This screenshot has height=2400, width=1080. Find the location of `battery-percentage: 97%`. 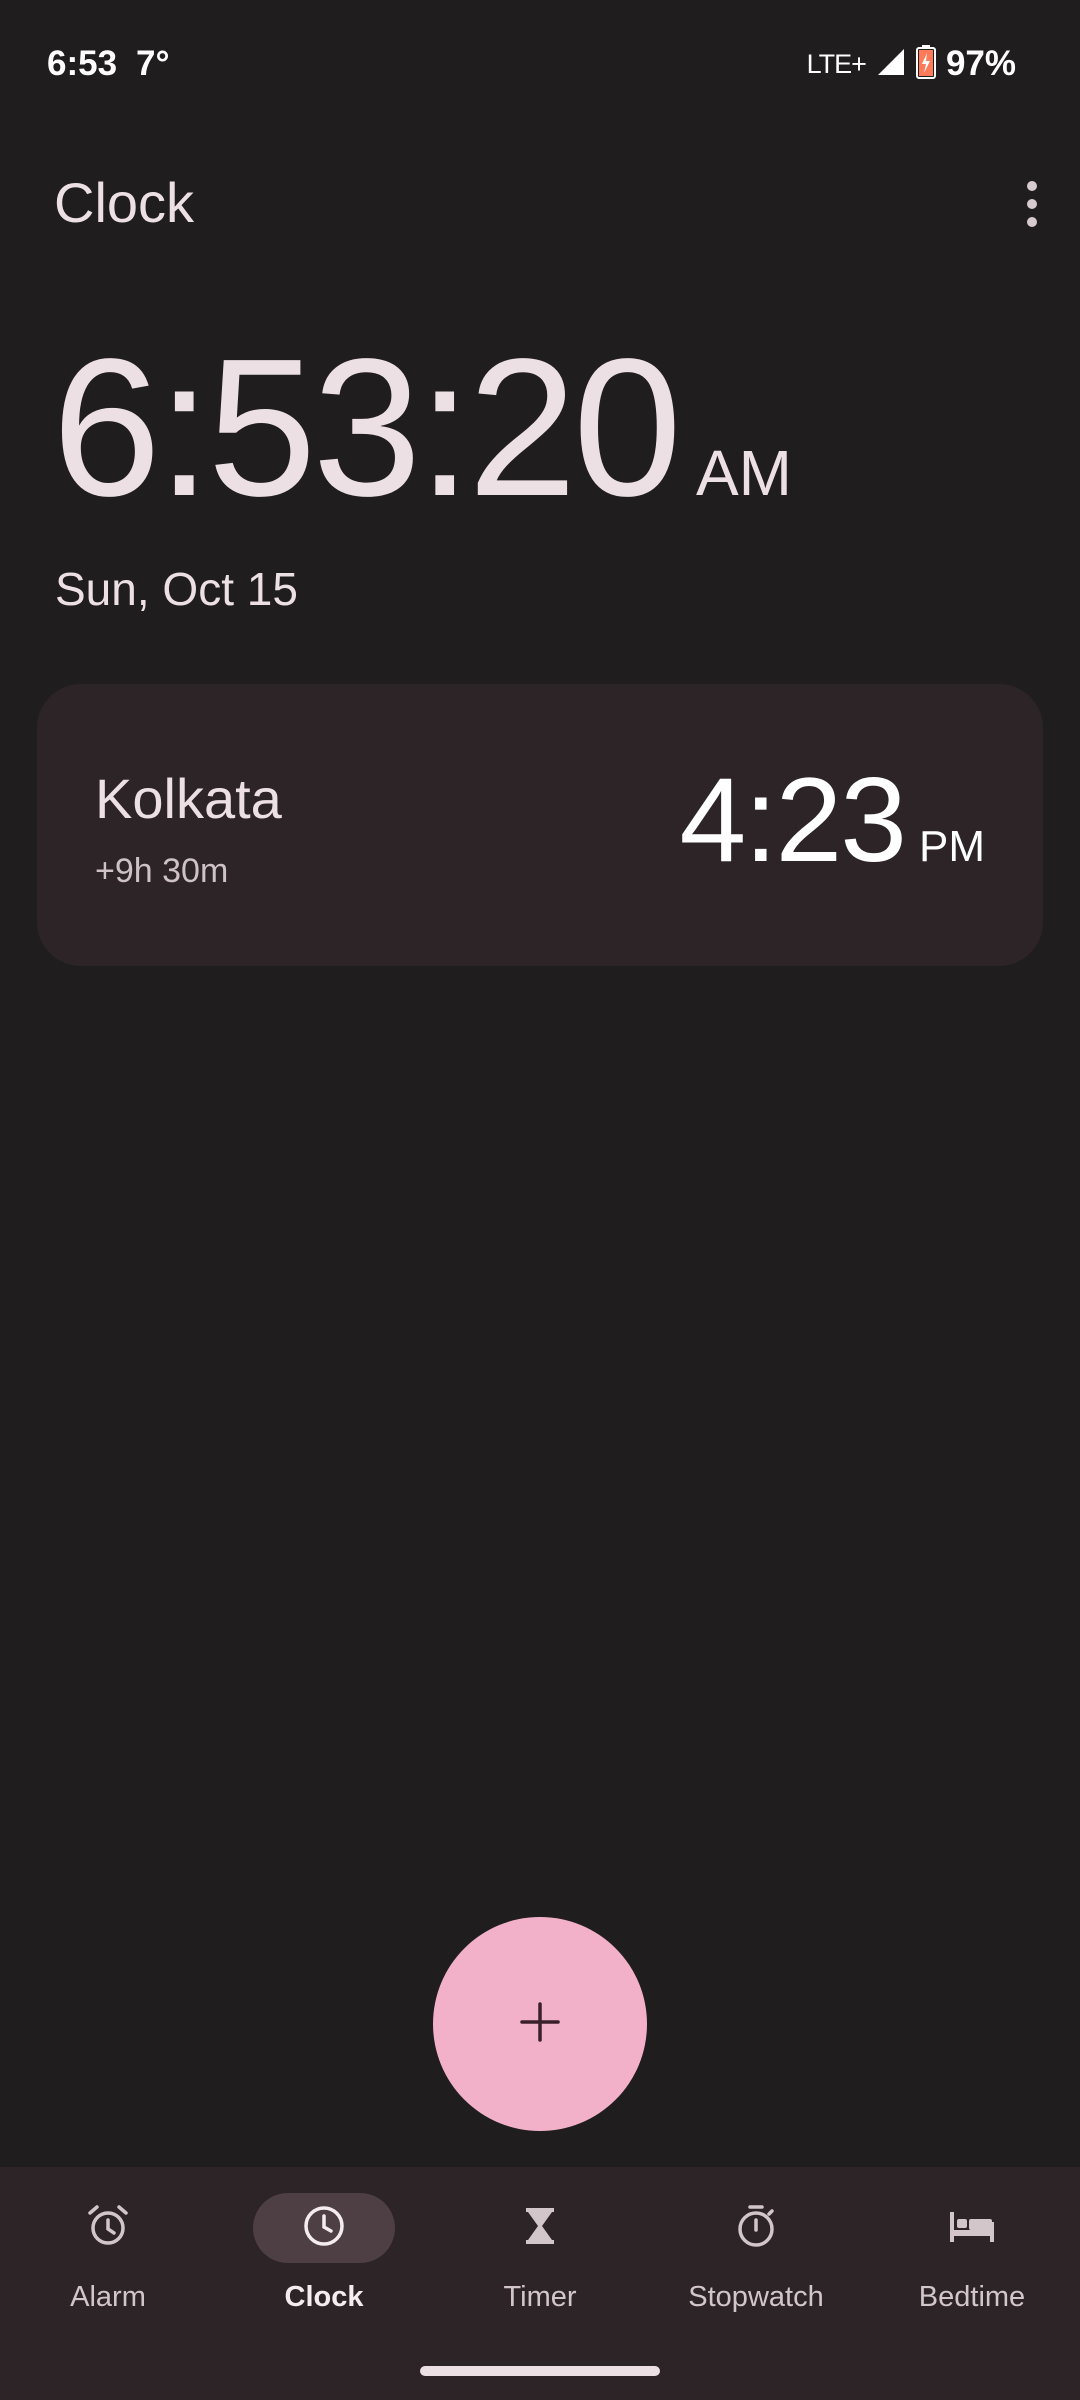

battery-percentage: 97% is located at coordinates (980, 63).